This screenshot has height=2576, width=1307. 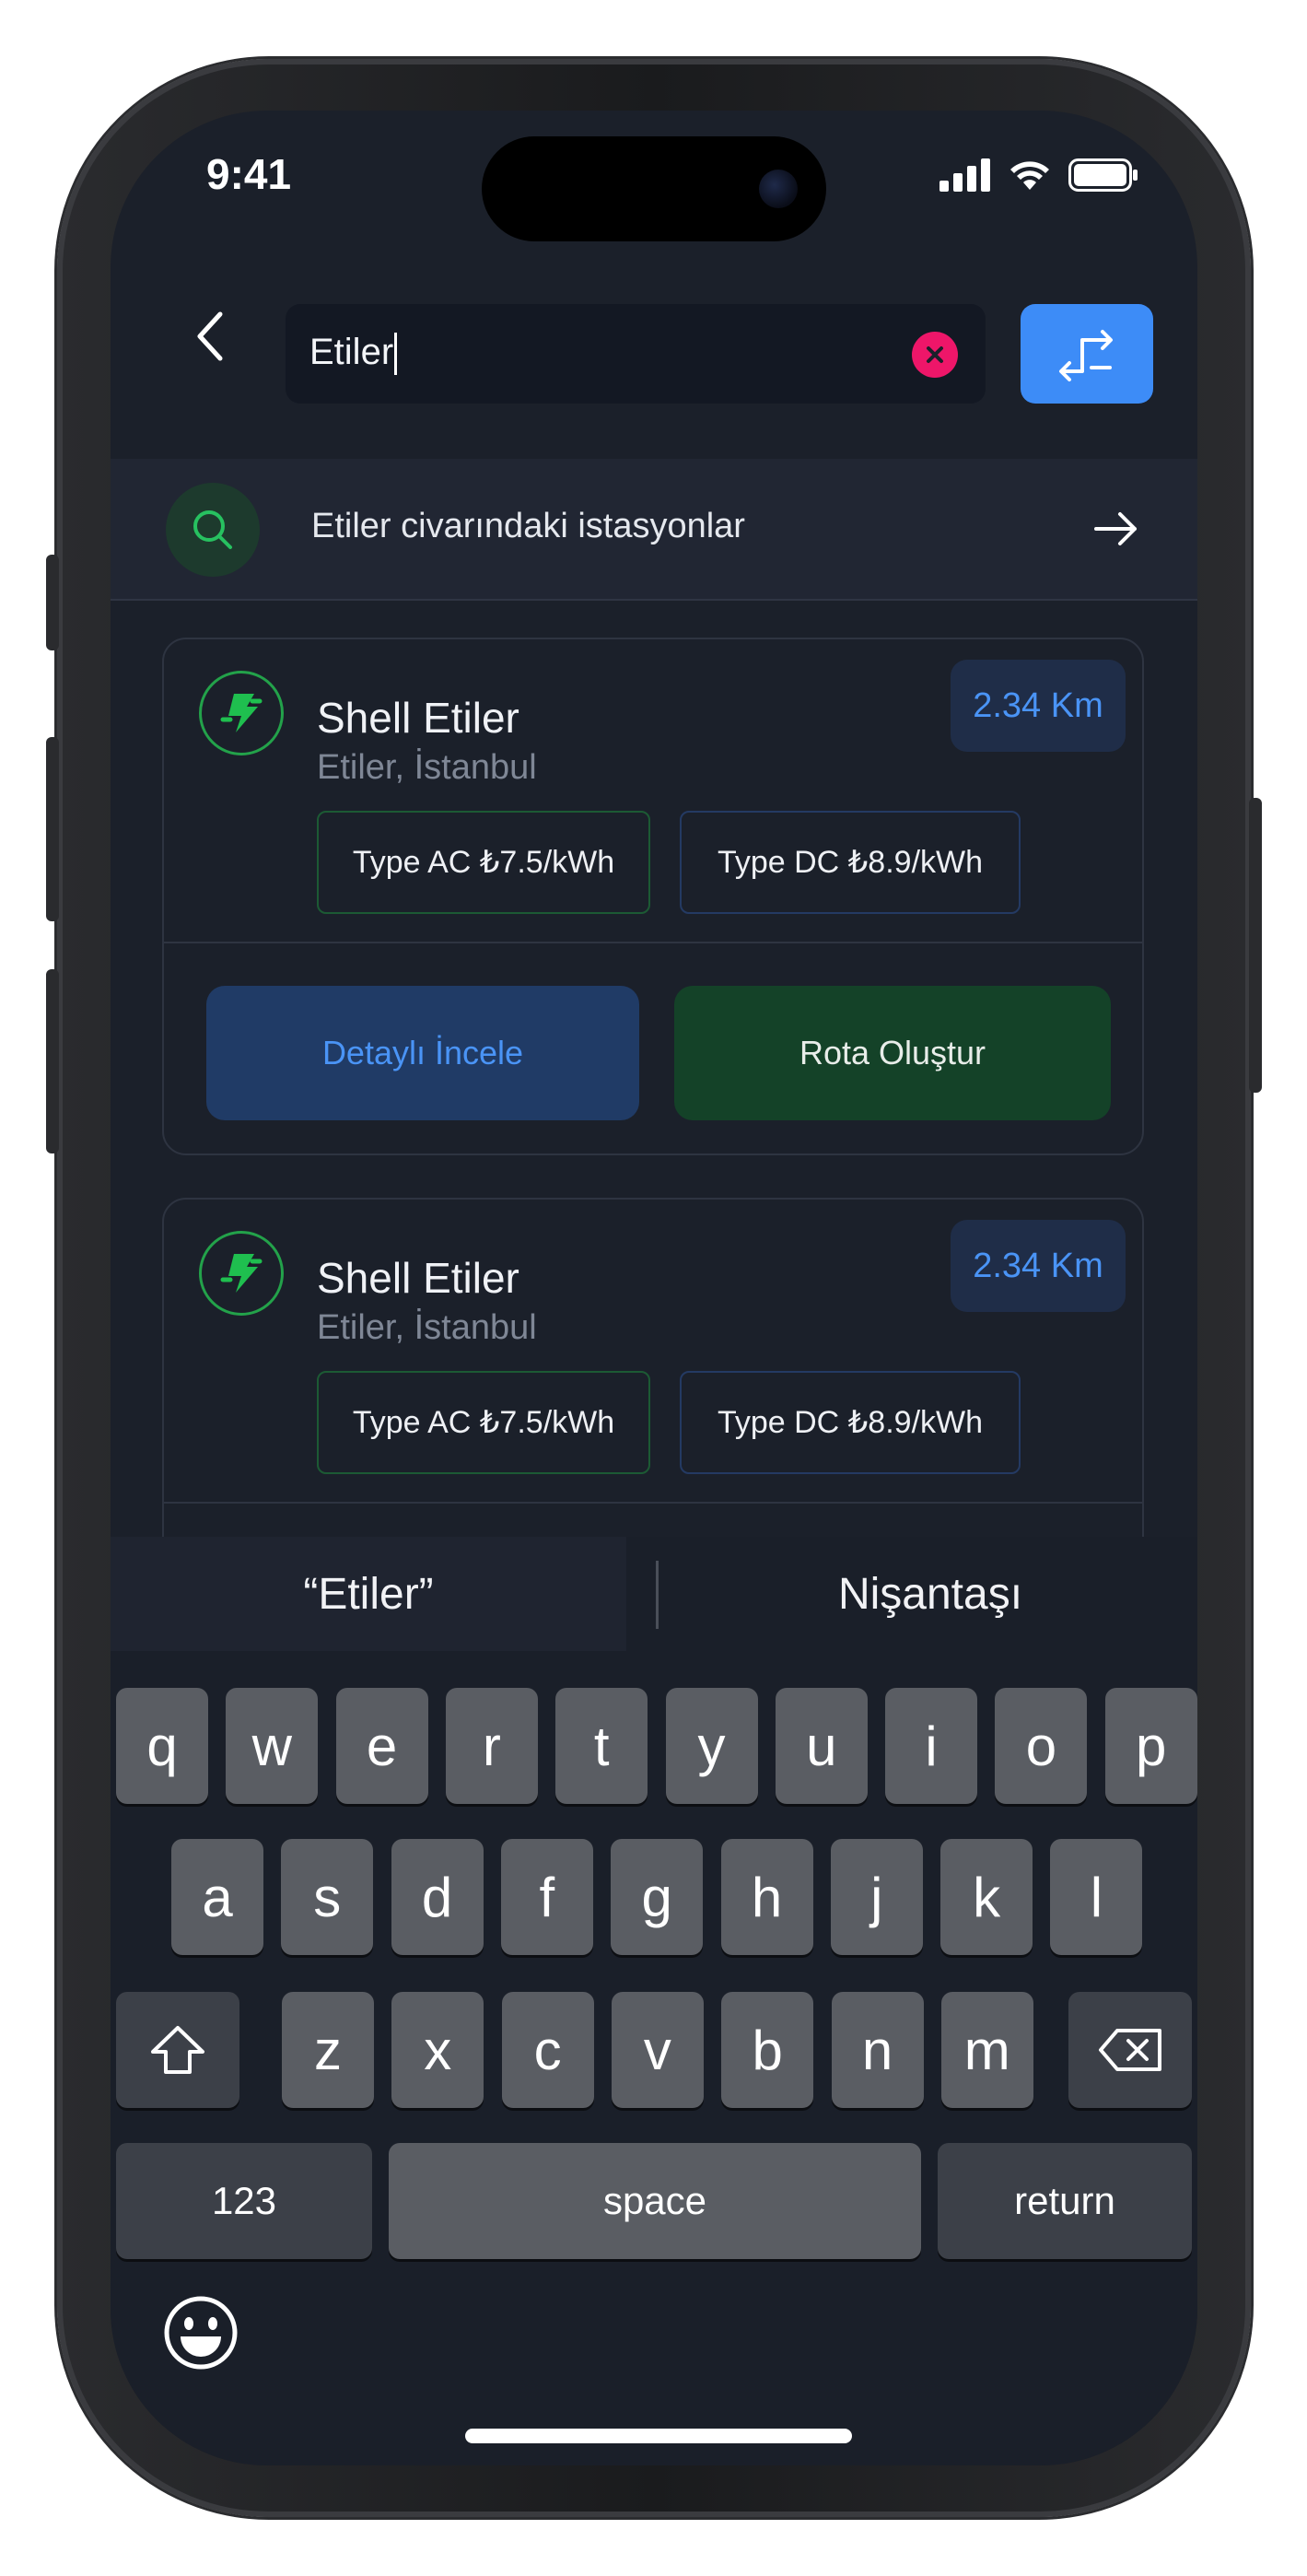 I want to click on key-g: g, so click(x=658, y=1897).